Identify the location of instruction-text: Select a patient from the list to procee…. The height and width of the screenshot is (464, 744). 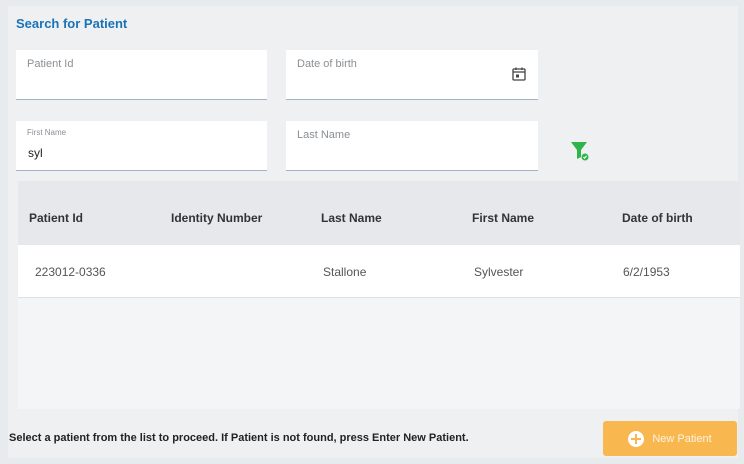
(239, 438).